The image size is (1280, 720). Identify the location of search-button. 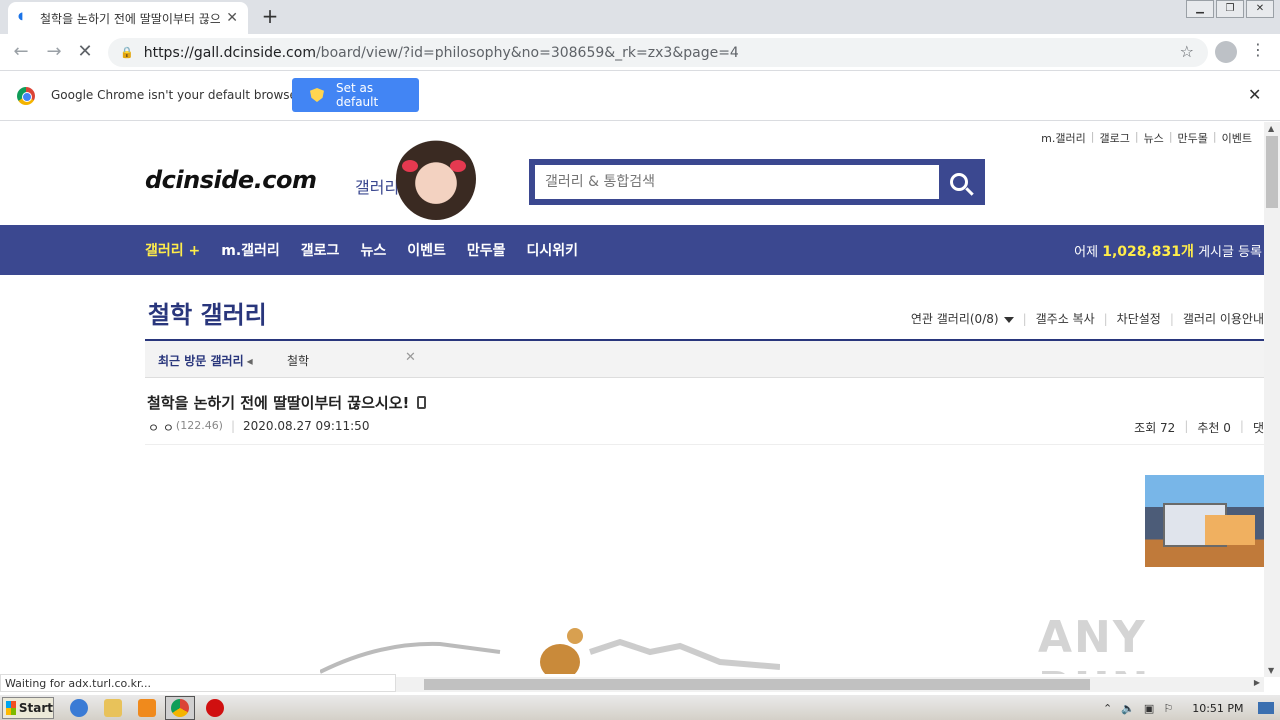
(959, 182).